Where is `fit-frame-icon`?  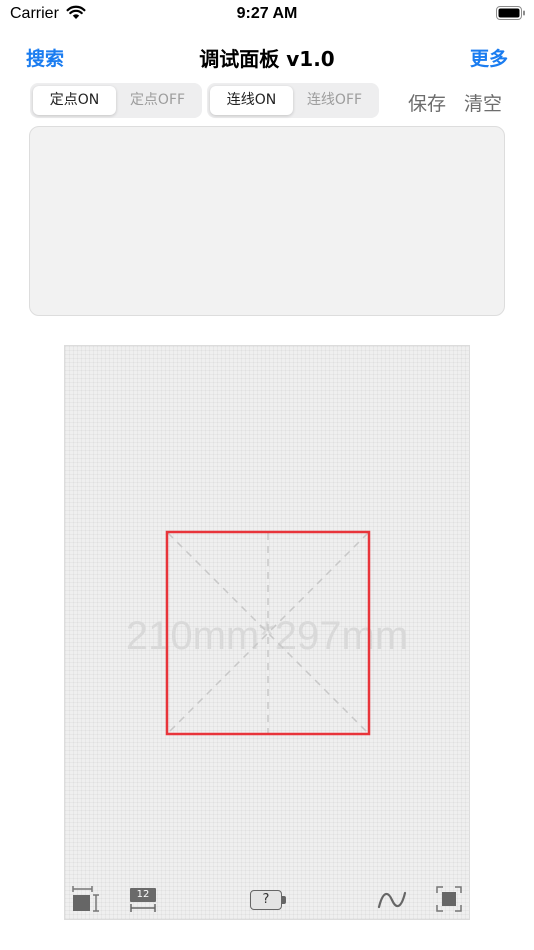 fit-frame-icon is located at coordinates (449, 899).